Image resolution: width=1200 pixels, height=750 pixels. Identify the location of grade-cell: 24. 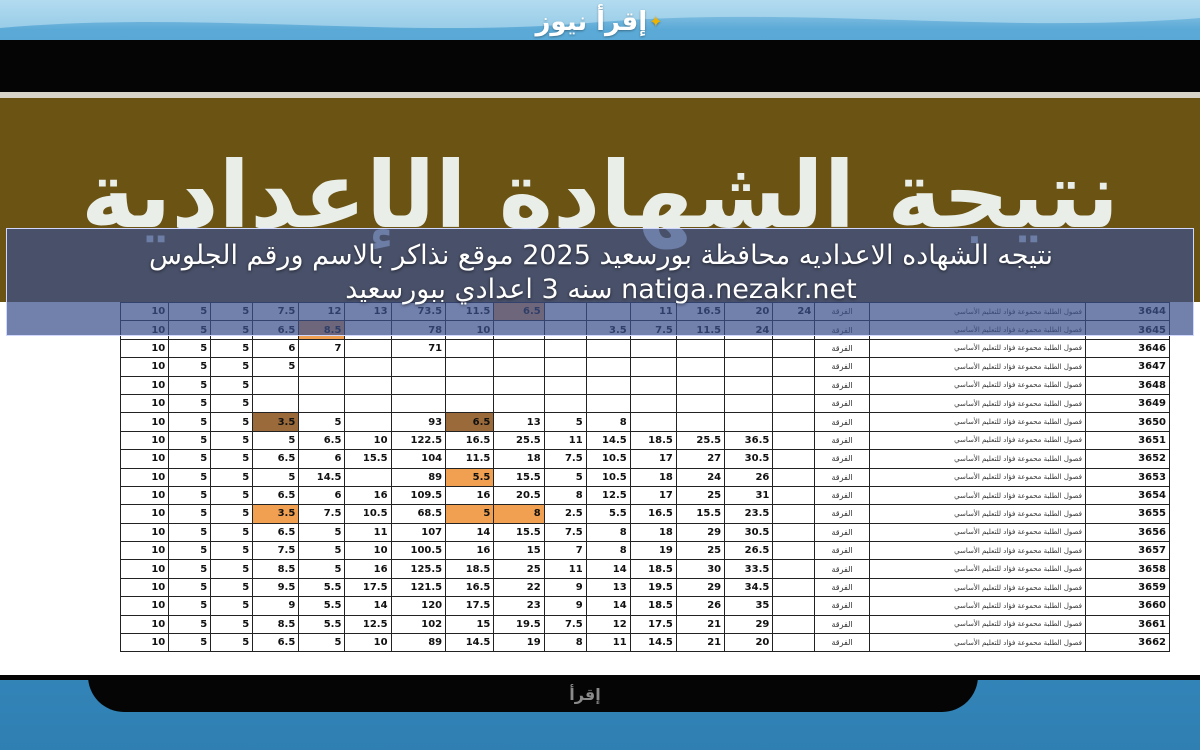
(700, 477).